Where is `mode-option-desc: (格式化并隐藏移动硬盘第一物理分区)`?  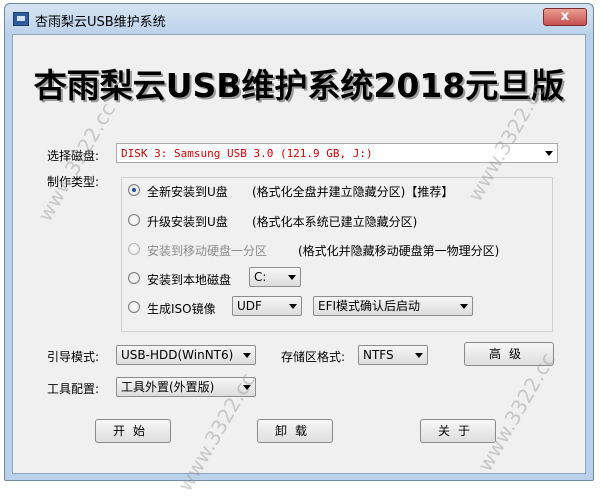
mode-option-desc: (格式化并隐藏移动硬盘第一物理分区) is located at coordinates (399, 251).